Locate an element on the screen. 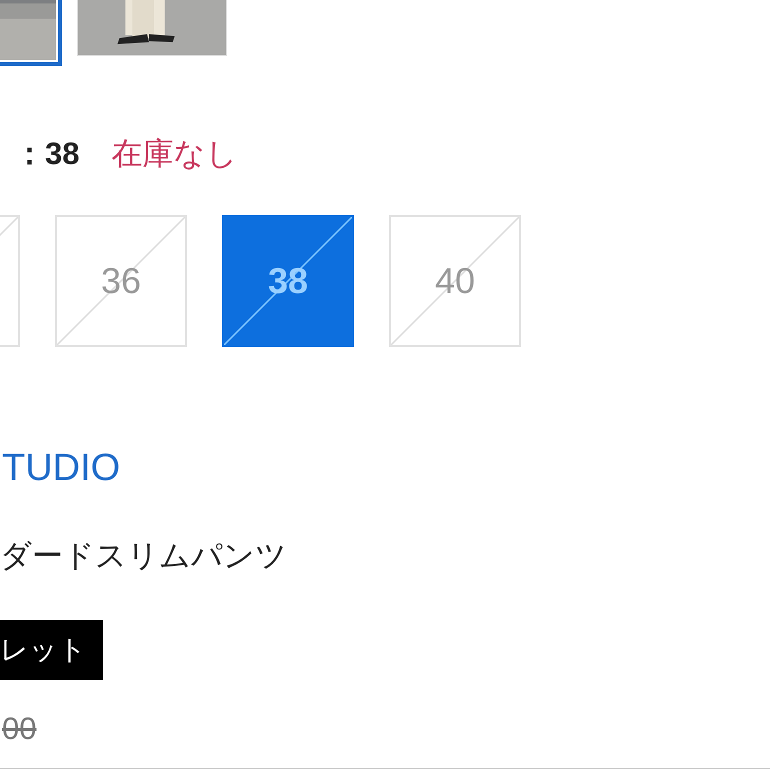  sale-tag: レット is located at coordinates (51, 650).